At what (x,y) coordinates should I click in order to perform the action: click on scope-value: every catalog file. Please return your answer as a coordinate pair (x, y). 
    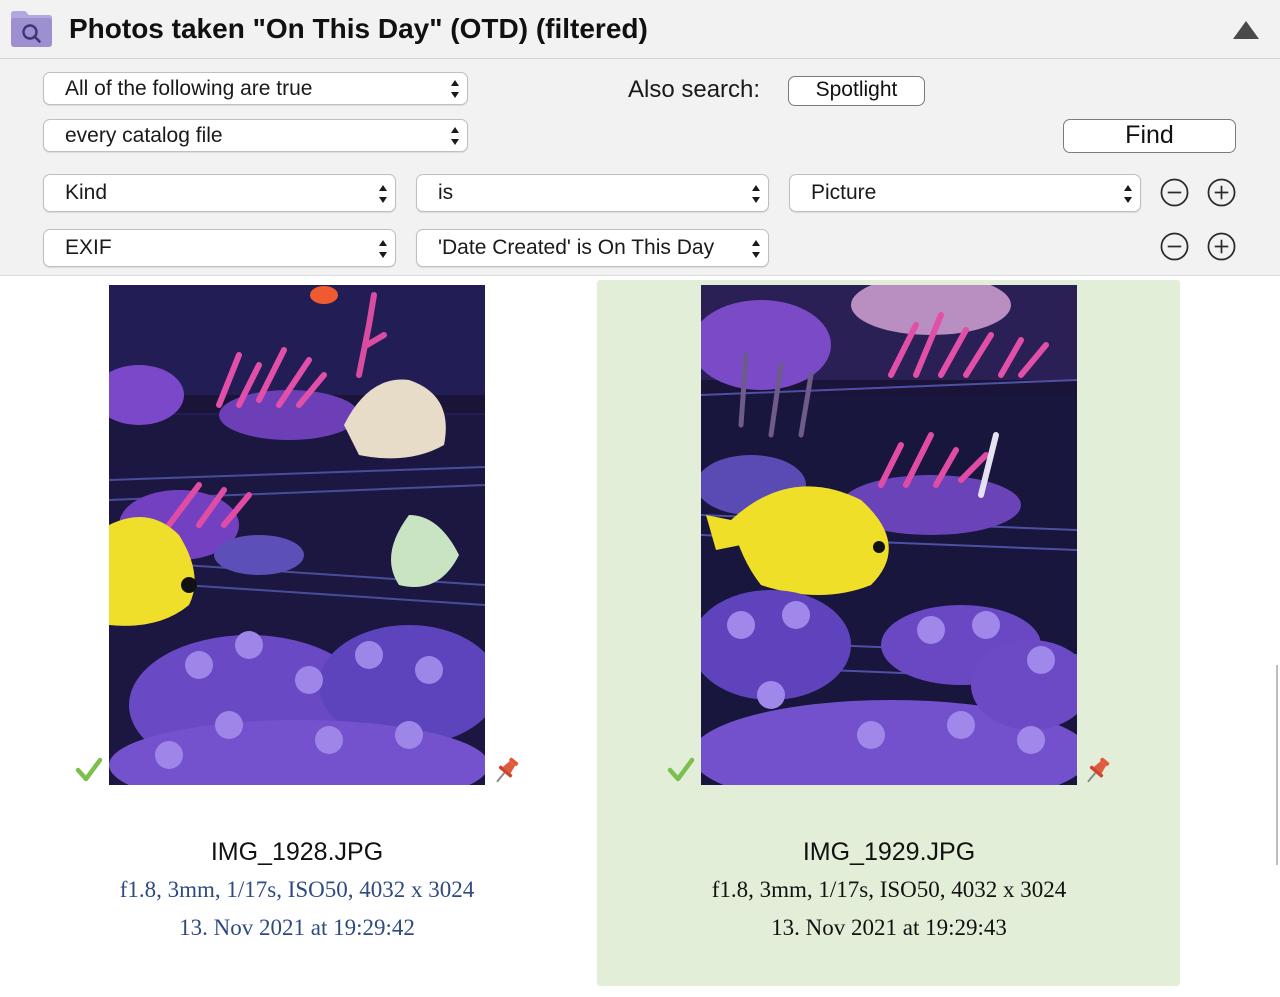
    Looking at the image, I should click on (144, 135).